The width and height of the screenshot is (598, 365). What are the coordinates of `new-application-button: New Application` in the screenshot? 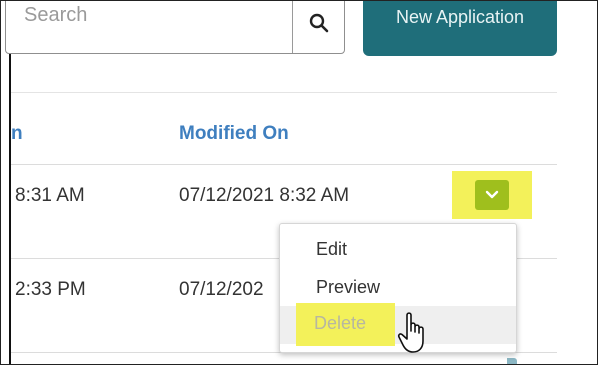 It's located at (460, 28).